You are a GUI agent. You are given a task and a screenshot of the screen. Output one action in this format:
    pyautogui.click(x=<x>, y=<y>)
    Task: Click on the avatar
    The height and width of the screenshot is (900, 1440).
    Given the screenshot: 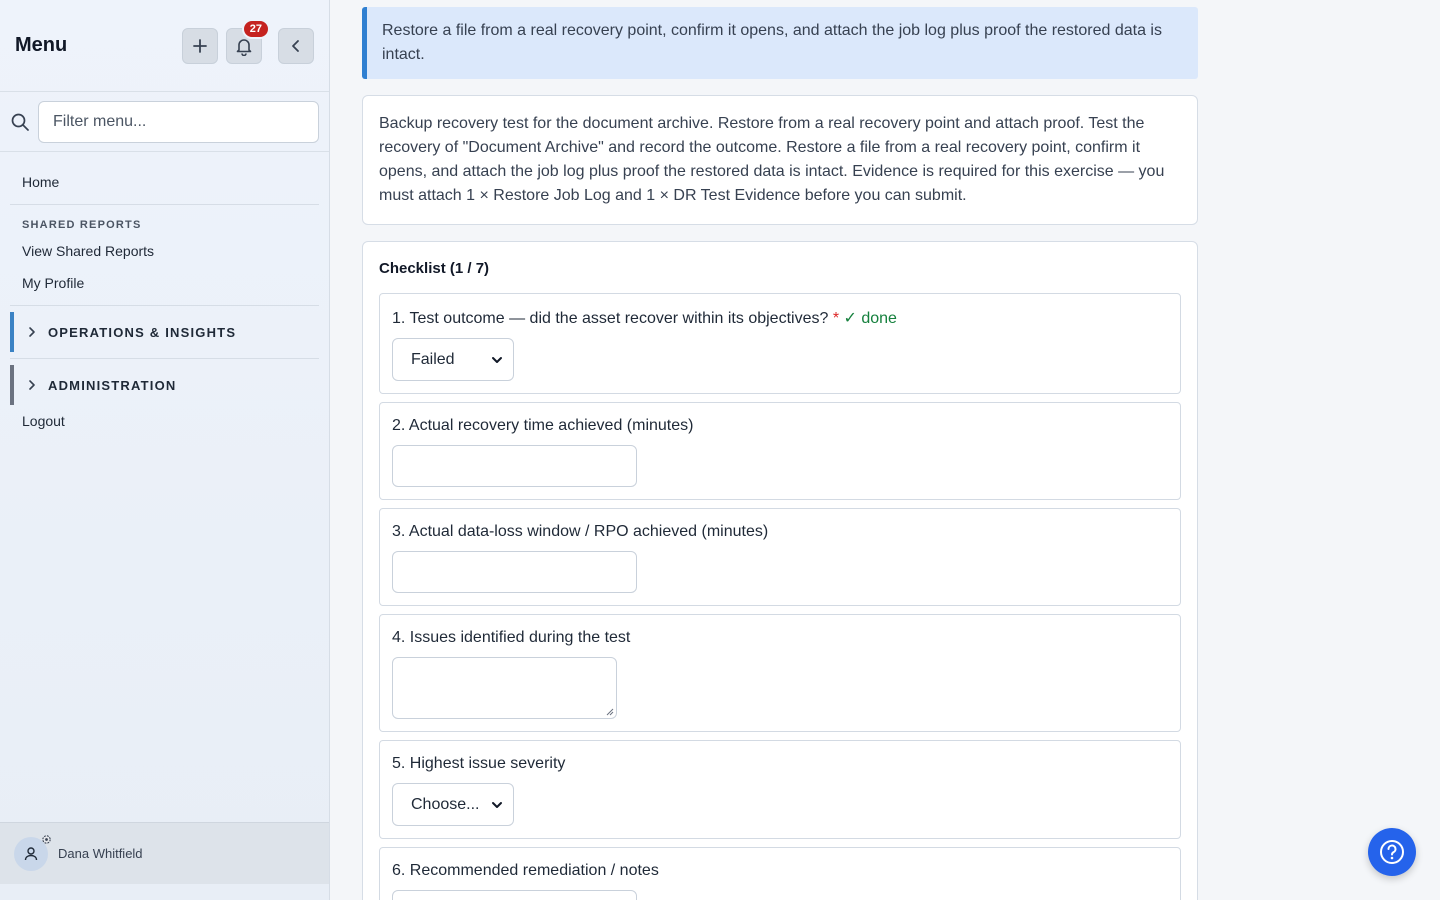 What is the action you would take?
    pyautogui.click(x=32, y=852)
    